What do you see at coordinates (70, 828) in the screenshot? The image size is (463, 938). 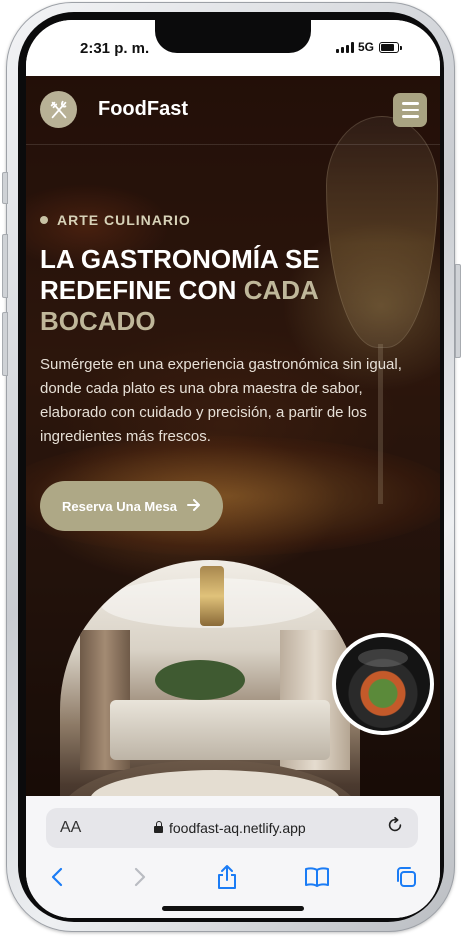 I see `text-size-button: AA` at bounding box center [70, 828].